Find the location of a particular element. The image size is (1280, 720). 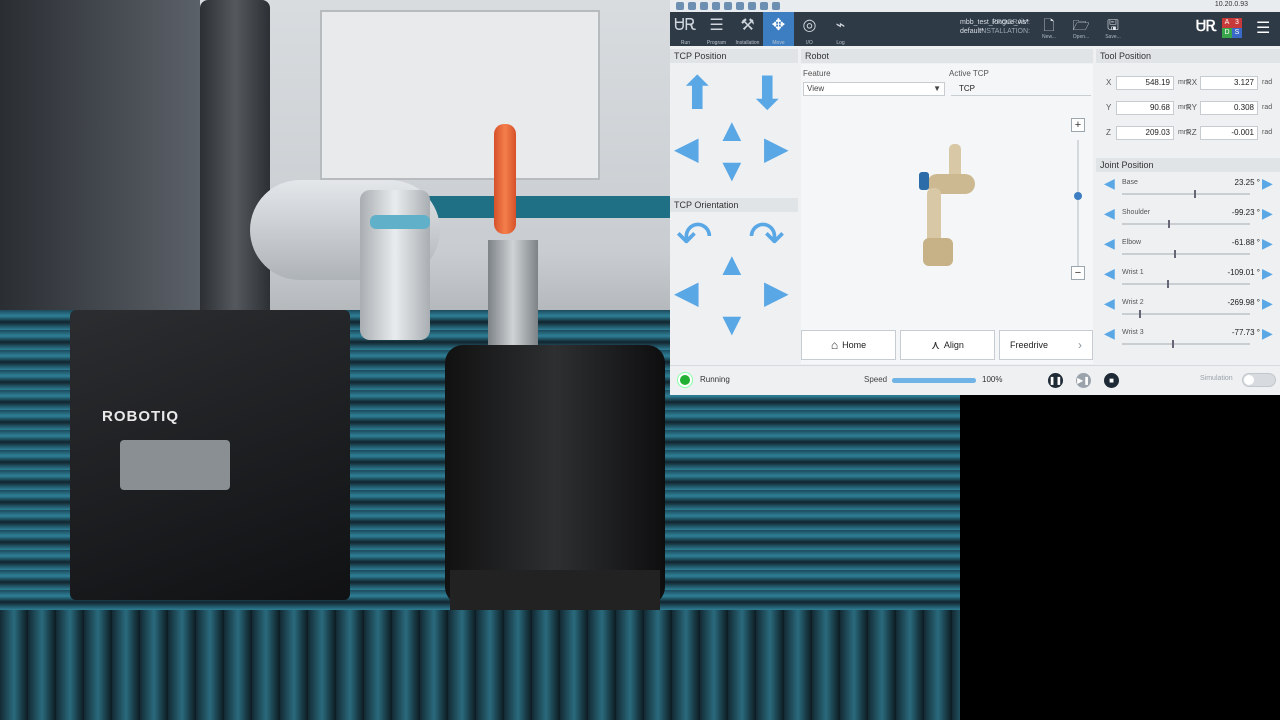

joint-value: -109.01 ° is located at coordinates (1229, 272).